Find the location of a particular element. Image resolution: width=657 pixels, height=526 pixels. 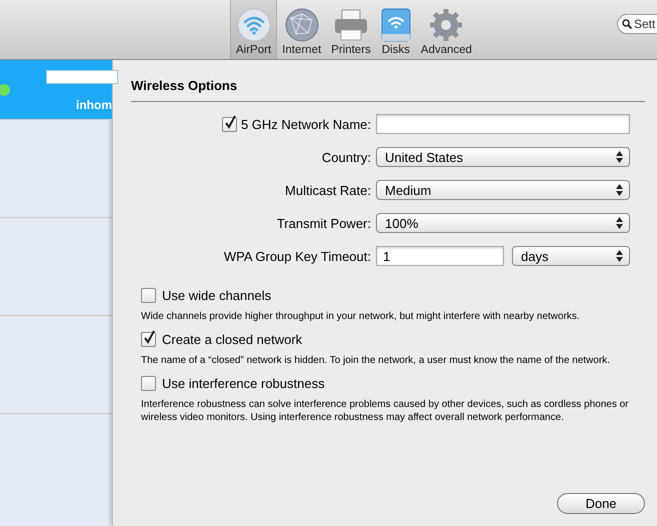

field-label: Multicast Rate: is located at coordinates (328, 190).